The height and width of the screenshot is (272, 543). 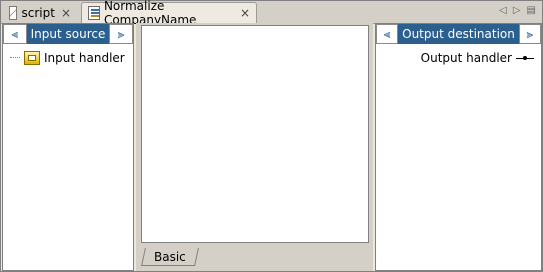 I want to click on input-handler-tree-item: Input handler, so click(x=67, y=58).